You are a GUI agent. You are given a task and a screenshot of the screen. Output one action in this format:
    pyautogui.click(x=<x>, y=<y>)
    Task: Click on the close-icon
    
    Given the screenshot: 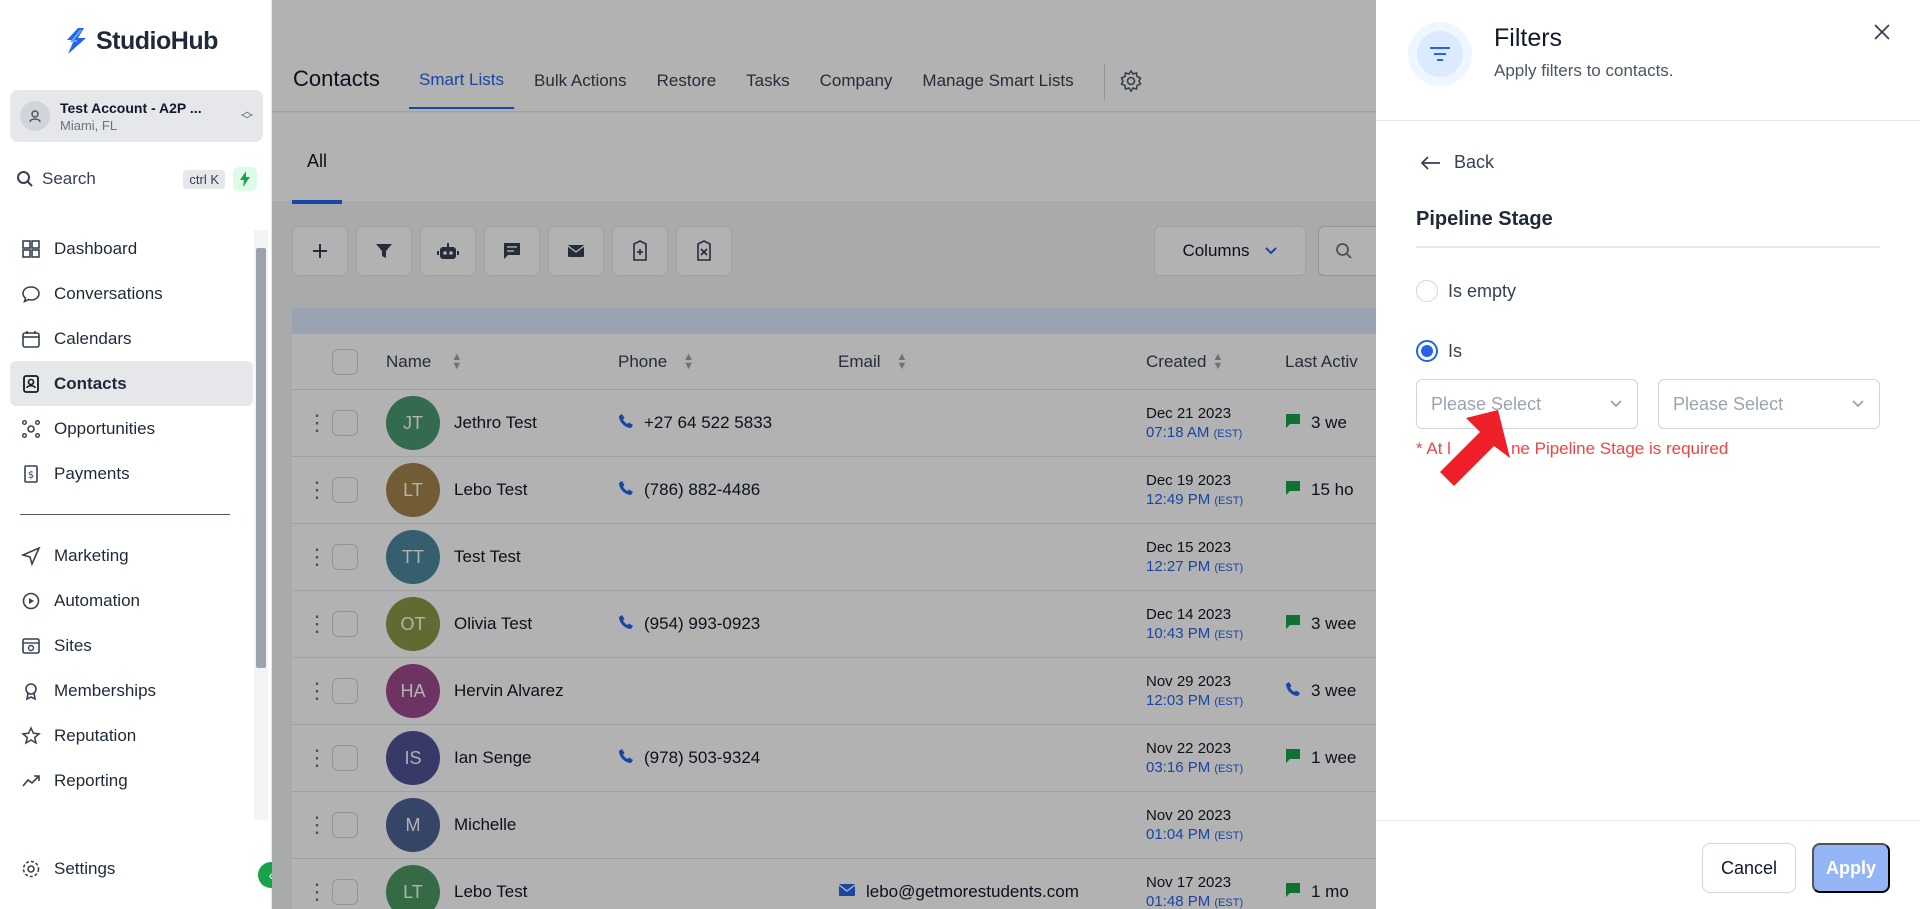 What is the action you would take?
    pyautogui.click(x=1882, y=32)
    